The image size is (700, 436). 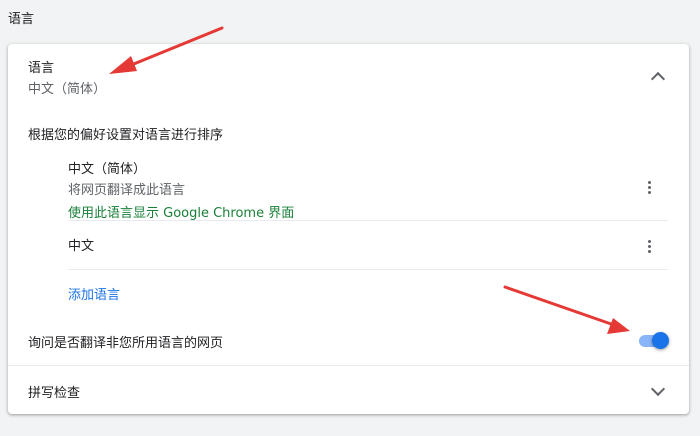 What do you see at coordinates (21, 19) in the screenshot?
I see `section-title: 语言` at bounding box center [21, 19].